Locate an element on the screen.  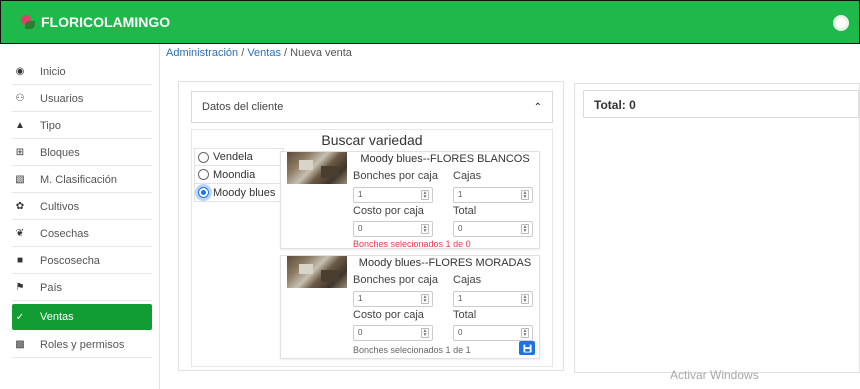
classification-icon: ▧ is located at coordinates (20, 179).